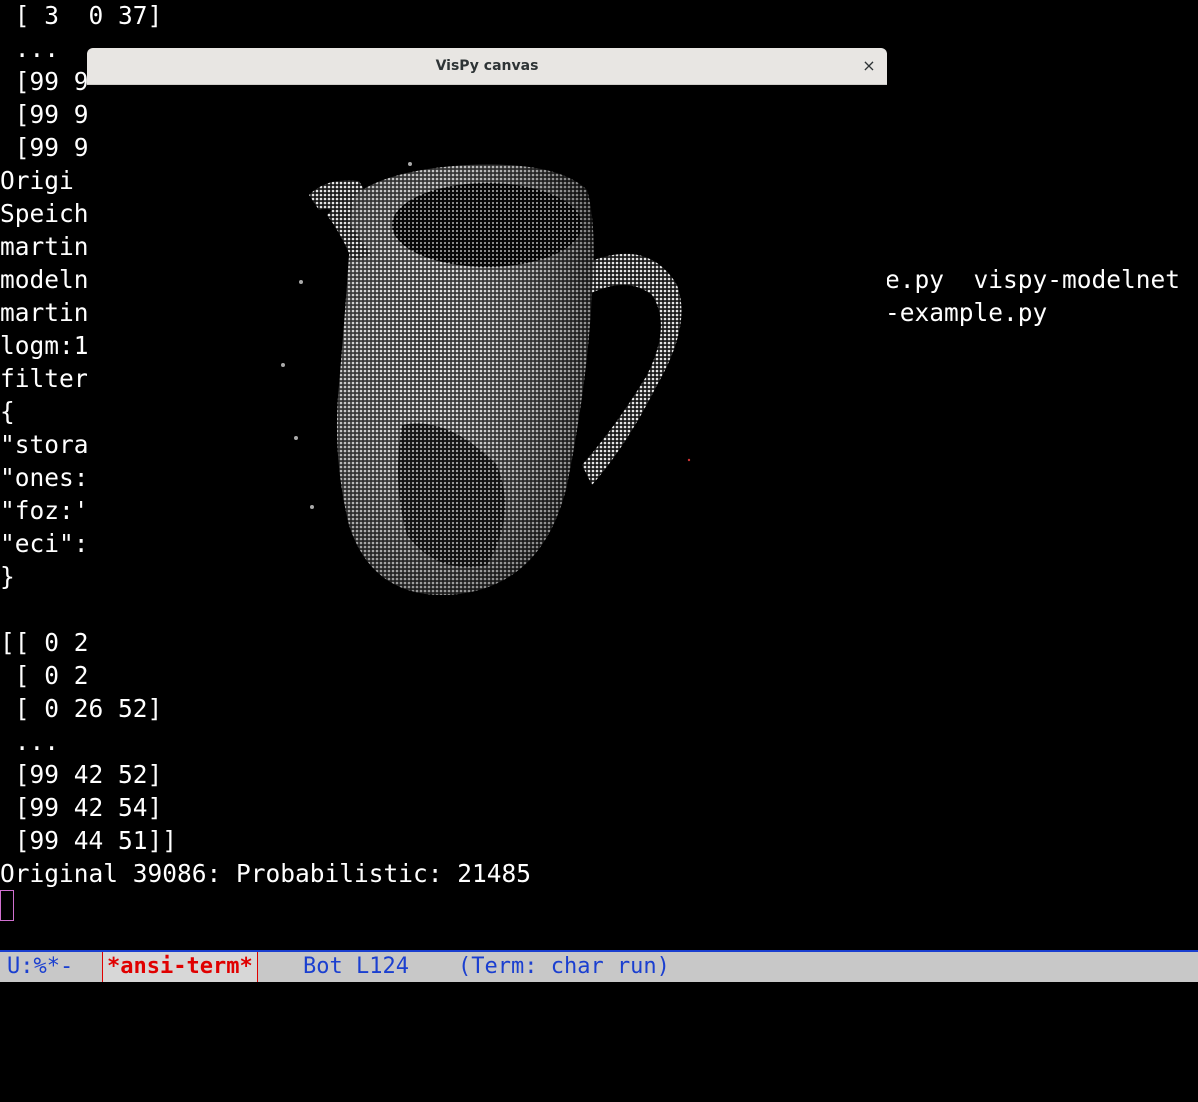 This screenshot has height=1102, width=1198. Describe the element at coordinates (564, 967) in the screenshot. I see `modeline-major-mode: (Term: char run)` at that location.